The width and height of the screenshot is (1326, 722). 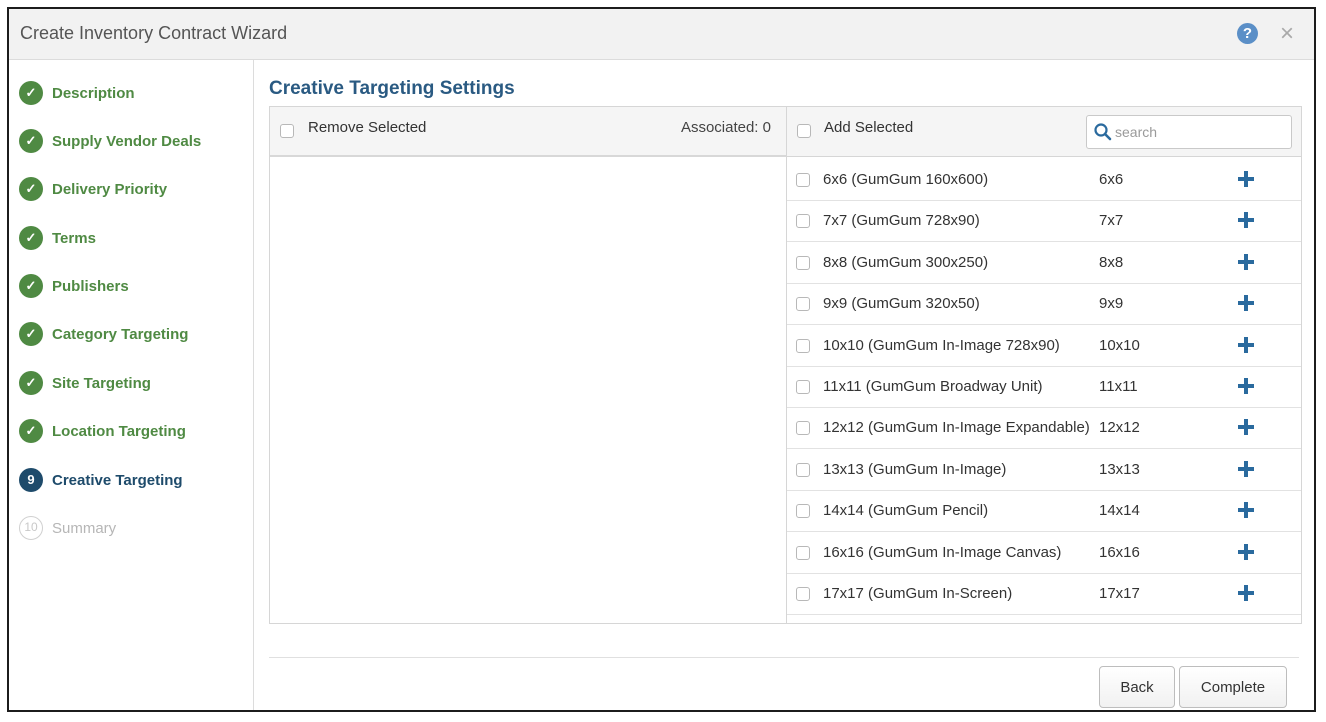 What do you see at coordinates (1043, 132) in the screenshot?
I see `available-header: Add Selected` at bounding box center [1043, 132].